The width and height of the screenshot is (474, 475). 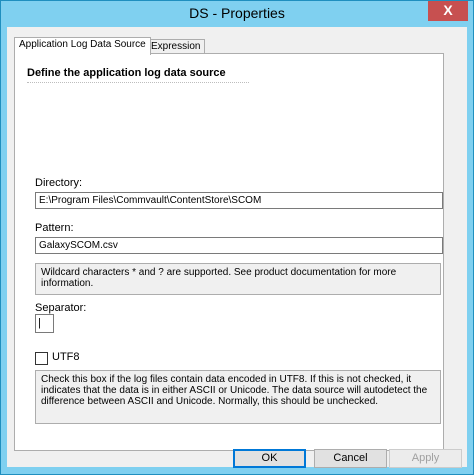 I want to click on ok-button: OK, so click(x=269, y=458).